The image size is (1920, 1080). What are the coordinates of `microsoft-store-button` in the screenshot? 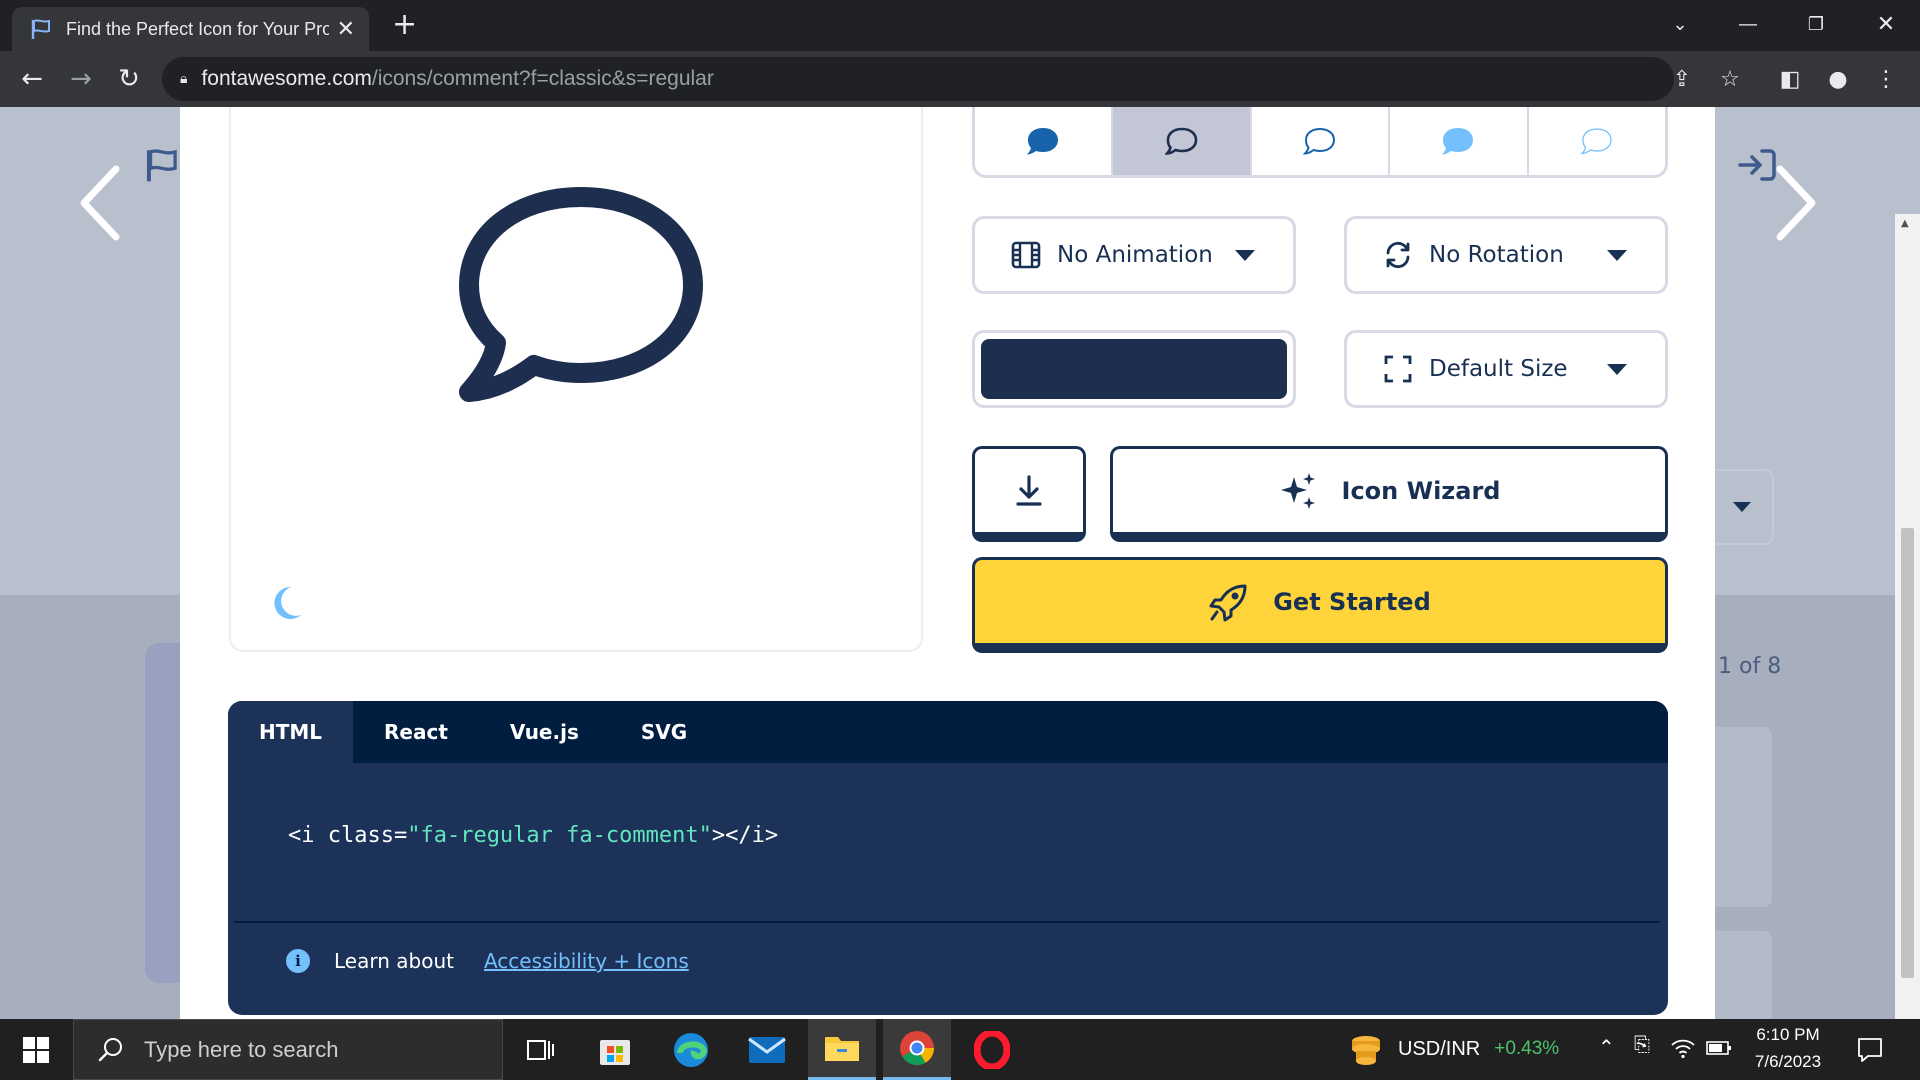 It's located at (615, 1049).